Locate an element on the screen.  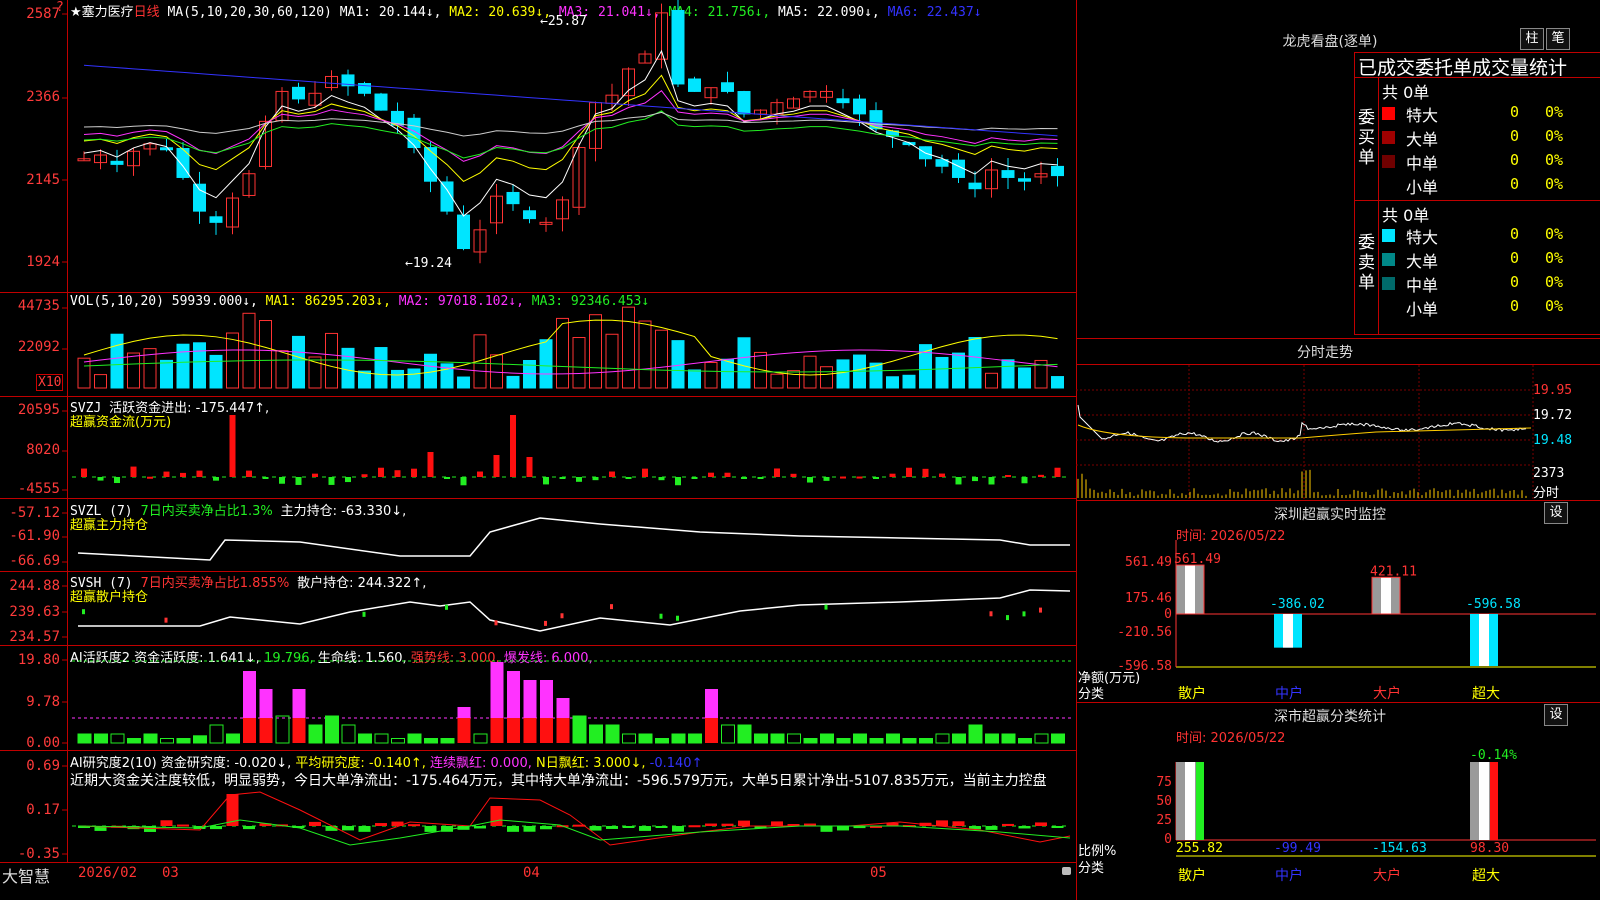
monitor-title: 深圳超赢实时监控 is located at coordinates (1330, 515).